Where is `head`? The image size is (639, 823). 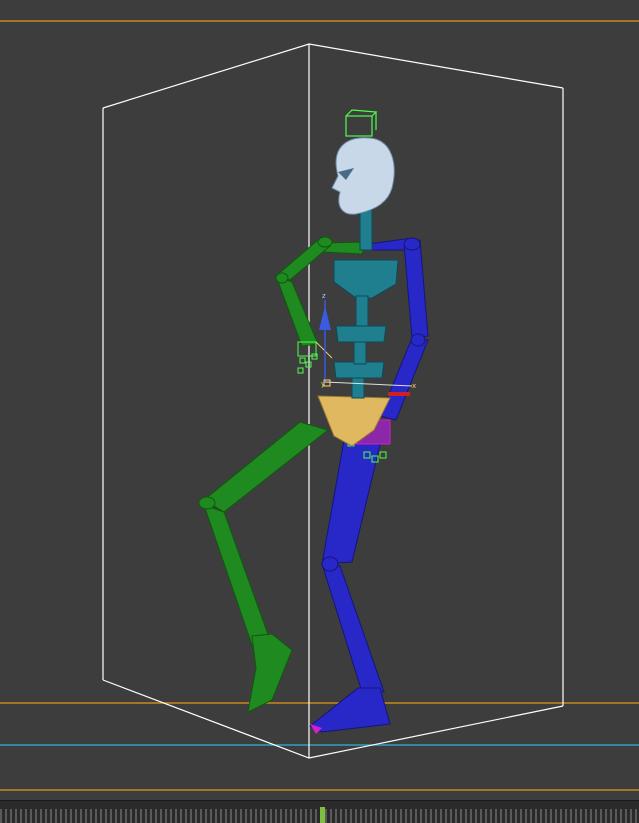
head is located at coordinates (363, 176).